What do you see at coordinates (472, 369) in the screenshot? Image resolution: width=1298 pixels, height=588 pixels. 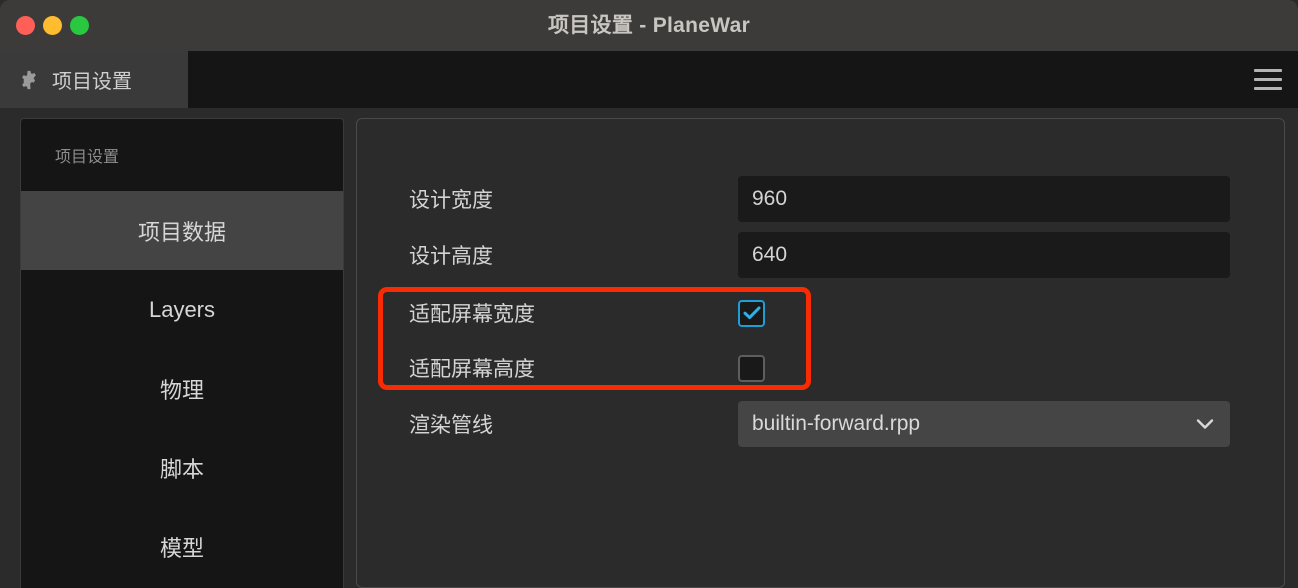 I see `fit-screen-height-label: 适配屏幕高度` at bounding box center [472, 369].